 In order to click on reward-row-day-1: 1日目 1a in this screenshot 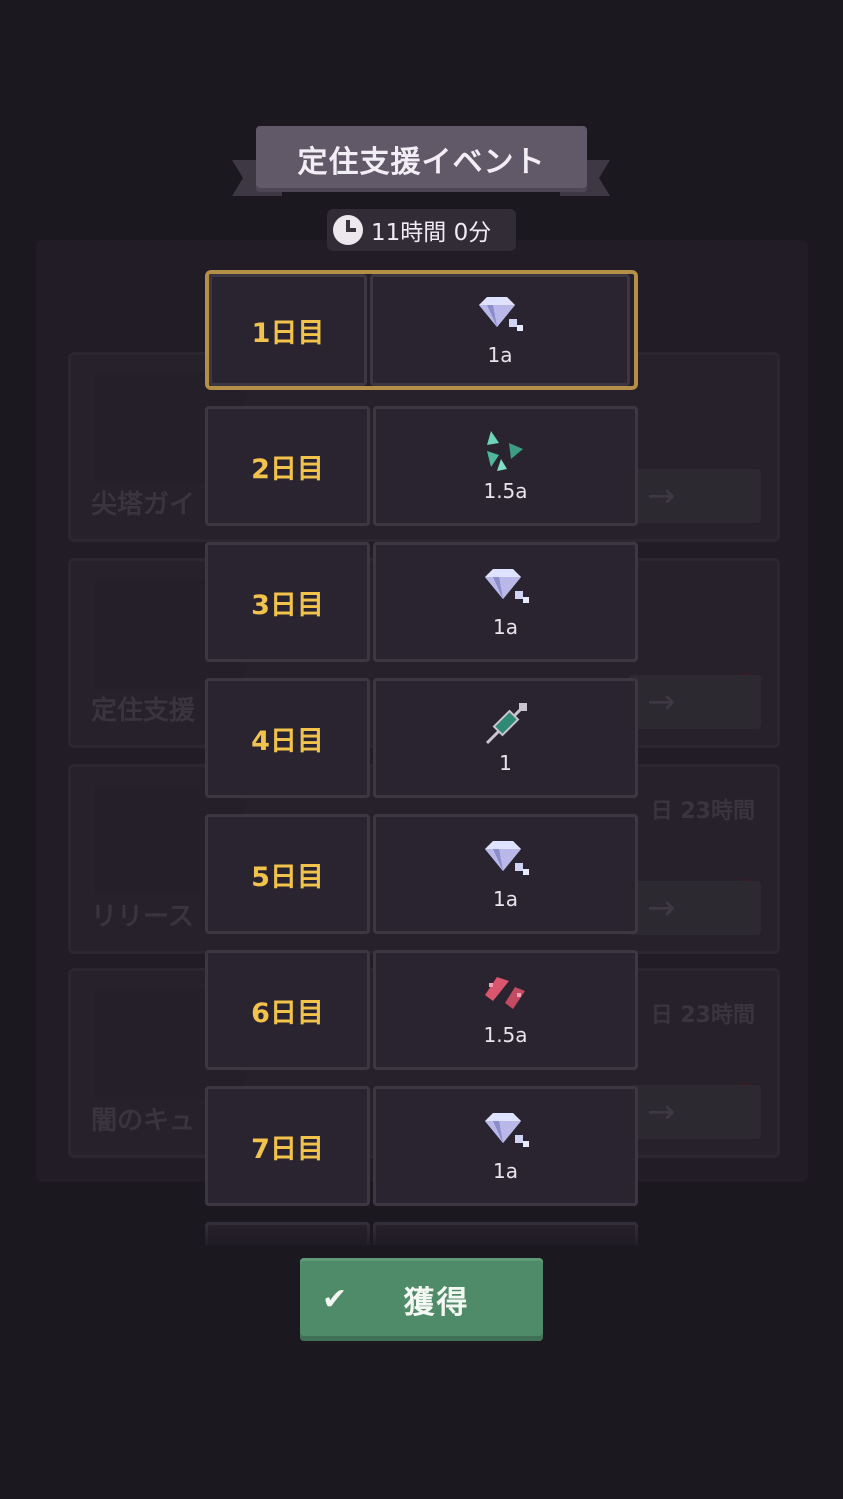, I will do `click(421, 330)`.